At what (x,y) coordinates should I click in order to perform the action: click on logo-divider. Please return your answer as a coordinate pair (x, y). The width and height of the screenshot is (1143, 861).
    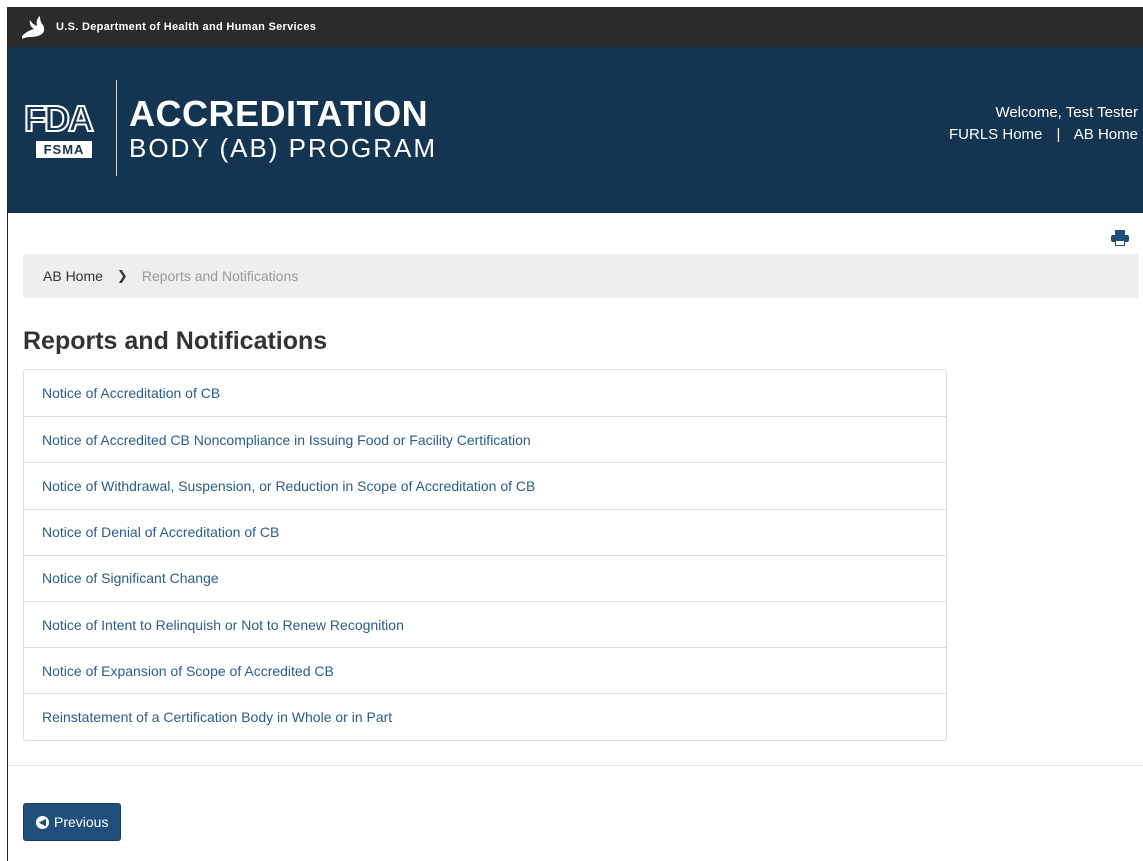
    Looking at the image, I should click on (116, 128).